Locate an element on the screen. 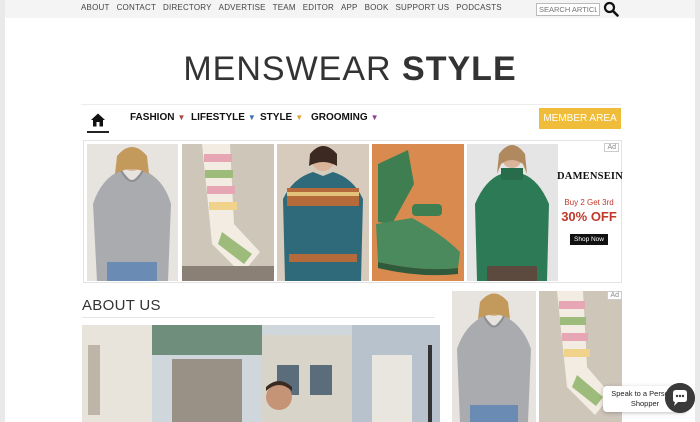  top-link-support-us: SUPPORT US is located at coordinates (423, 7).